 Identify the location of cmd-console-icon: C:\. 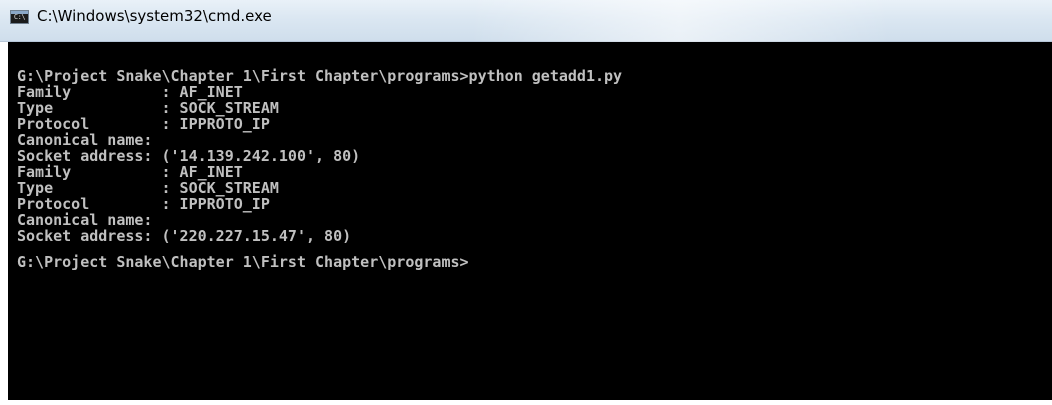
(19, 17).